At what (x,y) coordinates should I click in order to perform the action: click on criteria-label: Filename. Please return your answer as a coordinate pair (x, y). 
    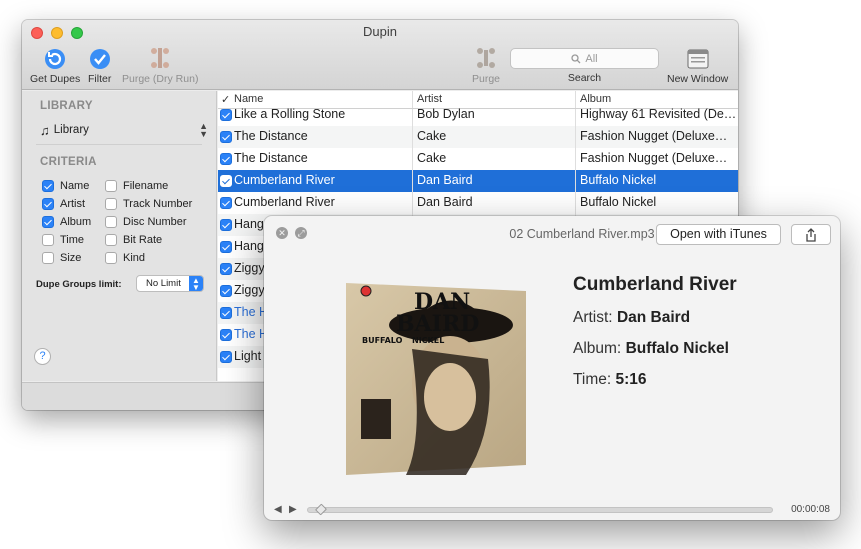
    Looking at the image, I should click on (146, 186).